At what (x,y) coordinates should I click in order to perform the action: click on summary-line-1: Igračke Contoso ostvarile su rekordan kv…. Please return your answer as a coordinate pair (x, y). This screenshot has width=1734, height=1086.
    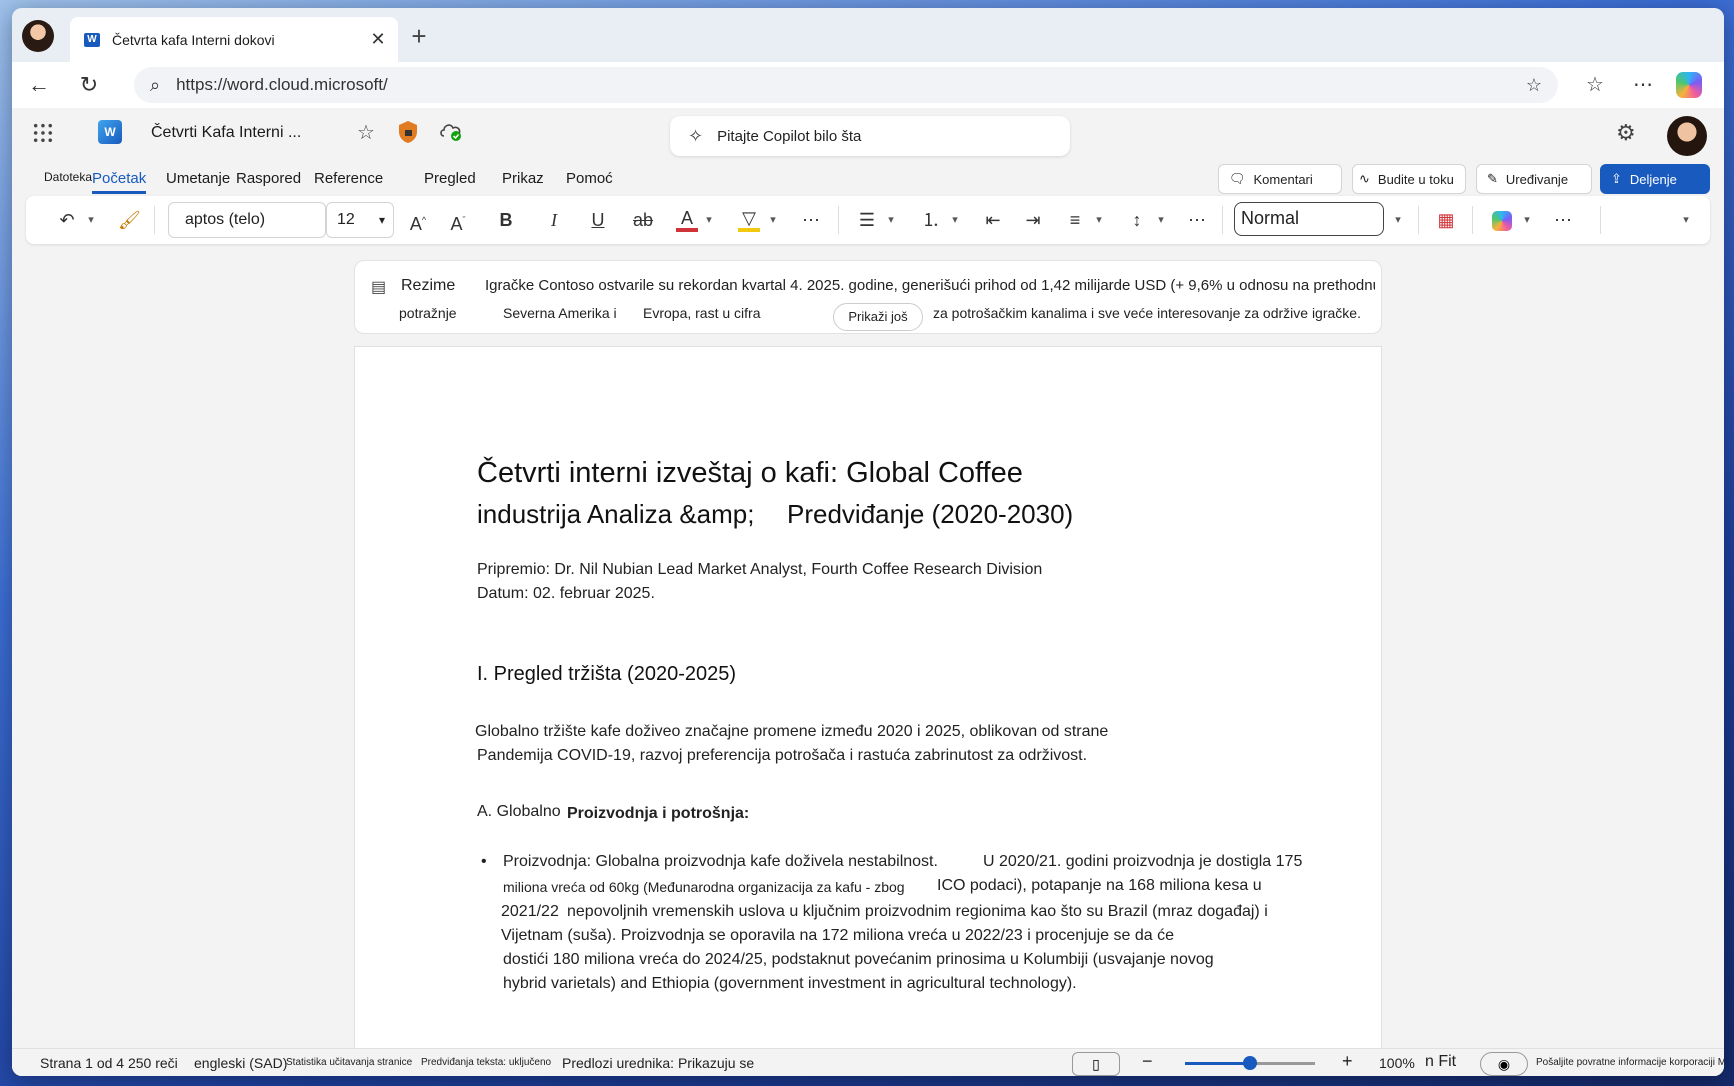
    Looking at the image, I should click on (930, 285).